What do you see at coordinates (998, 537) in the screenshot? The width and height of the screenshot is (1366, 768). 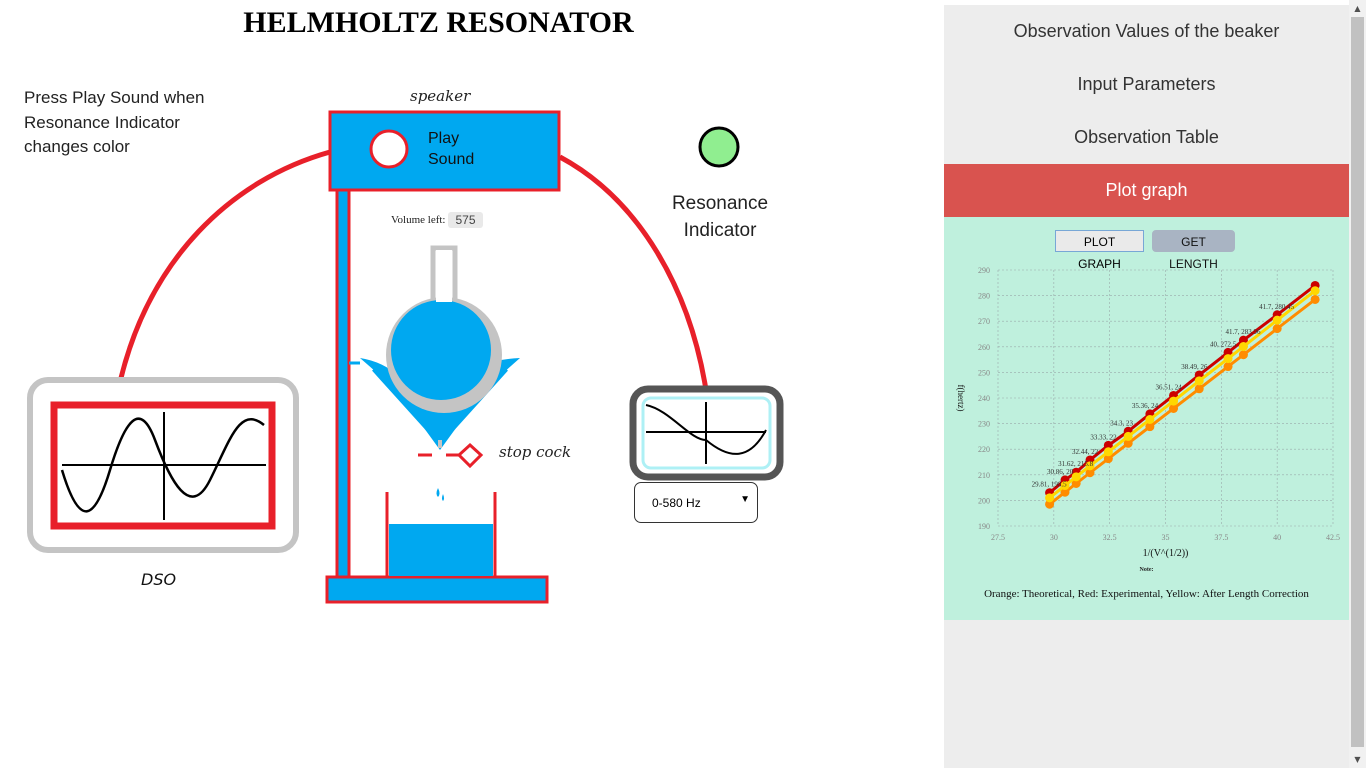 I see `x-tick-label: 27.5` at bounding box center [998, 537].